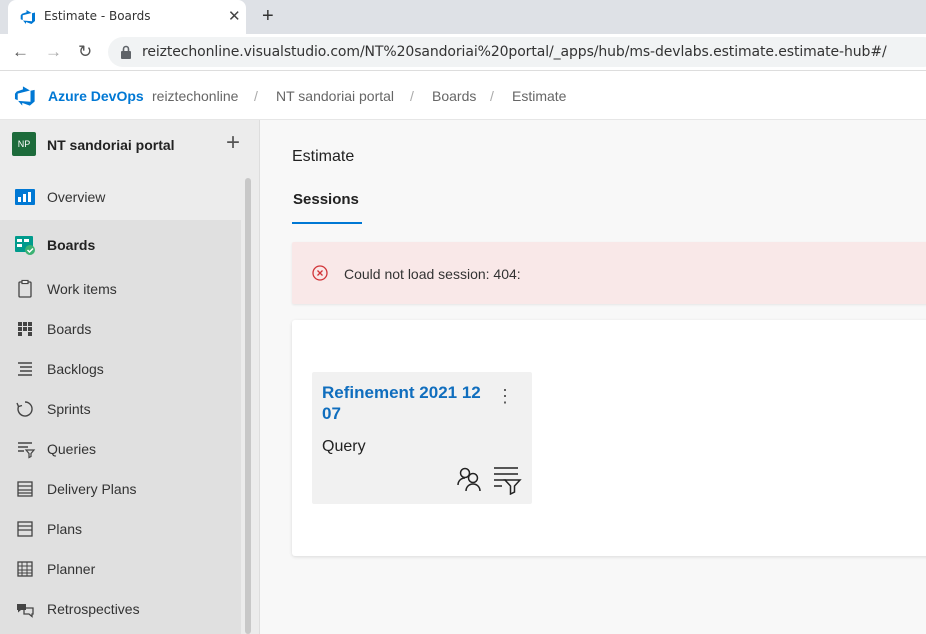  Describe the element at coordinates (25, 569) in the screenshot. I see `planner-icon` at that location.